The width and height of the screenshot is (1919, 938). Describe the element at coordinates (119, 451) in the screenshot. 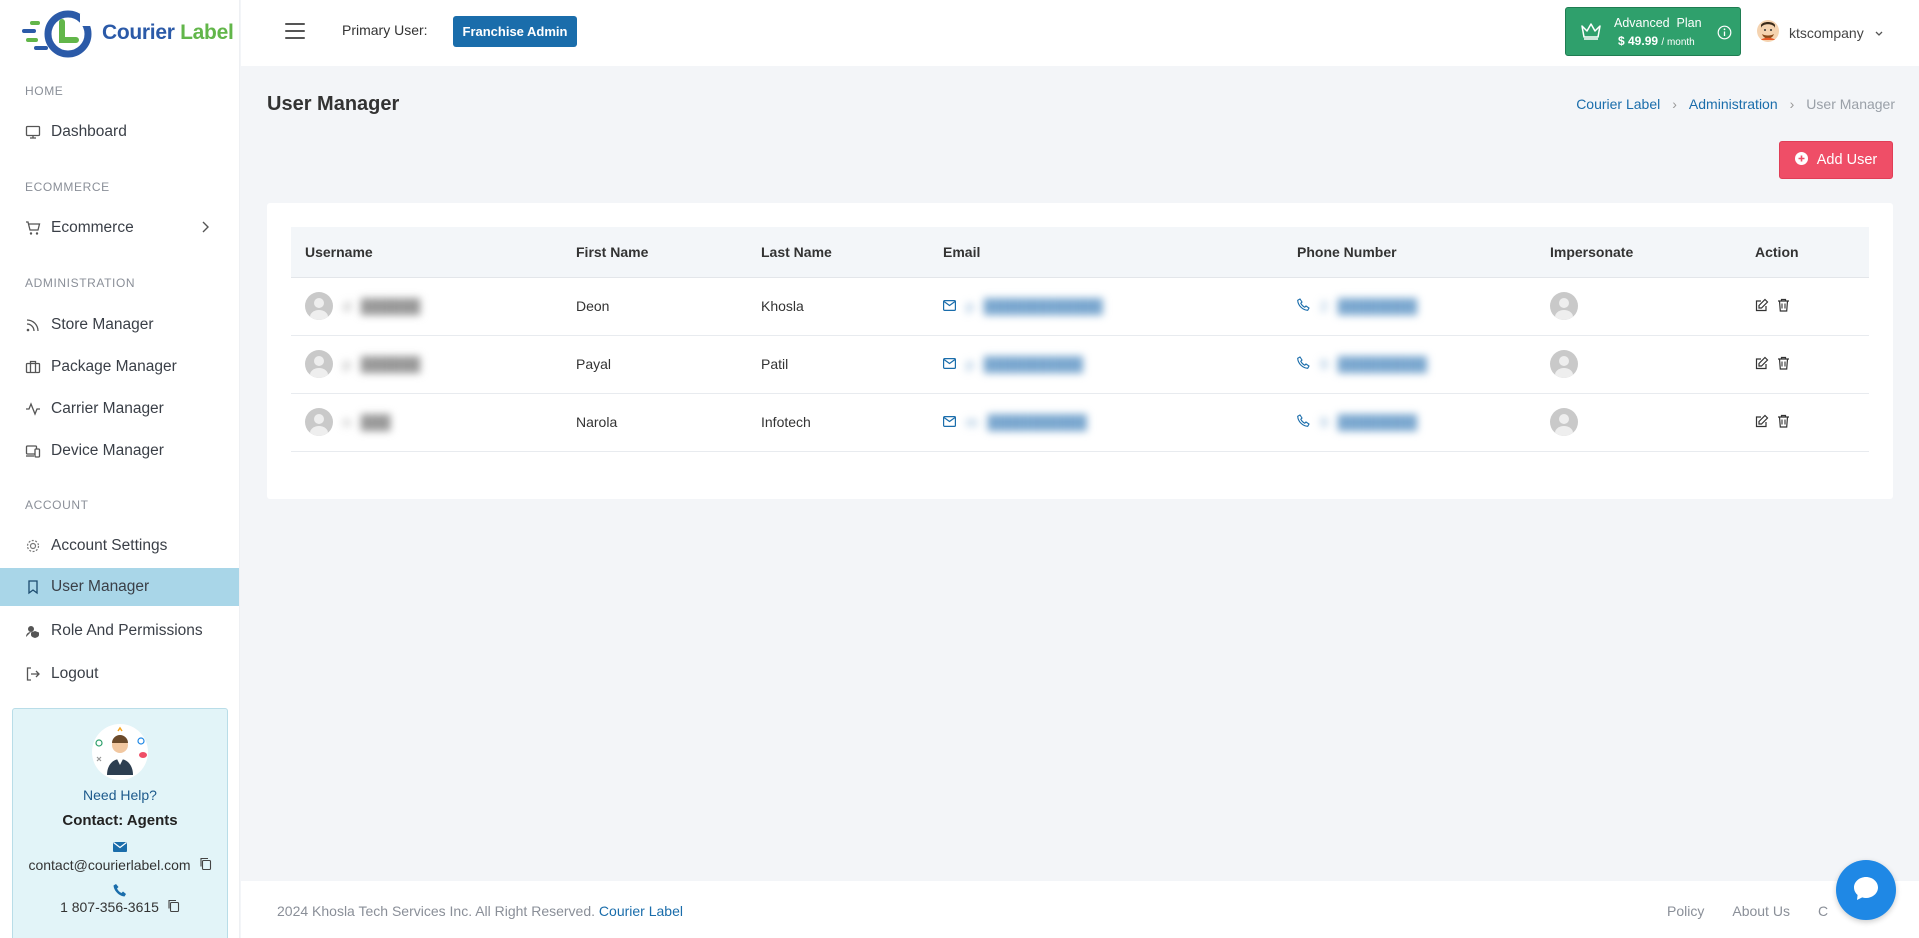

I see `sidebar-item-device-manager: Device Manager` at that location.